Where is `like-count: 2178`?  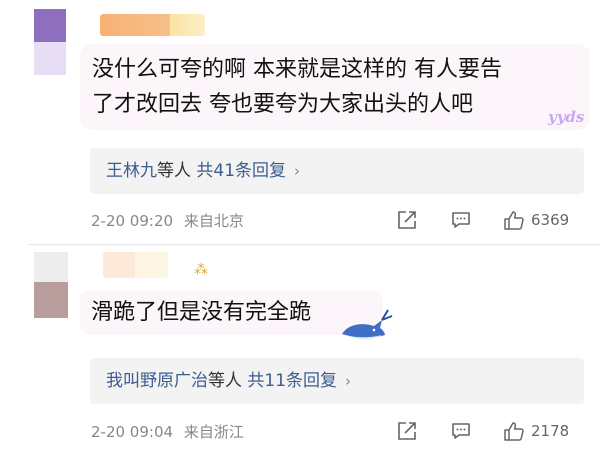
like-count: 2178 is located at coordinates (550, 431).